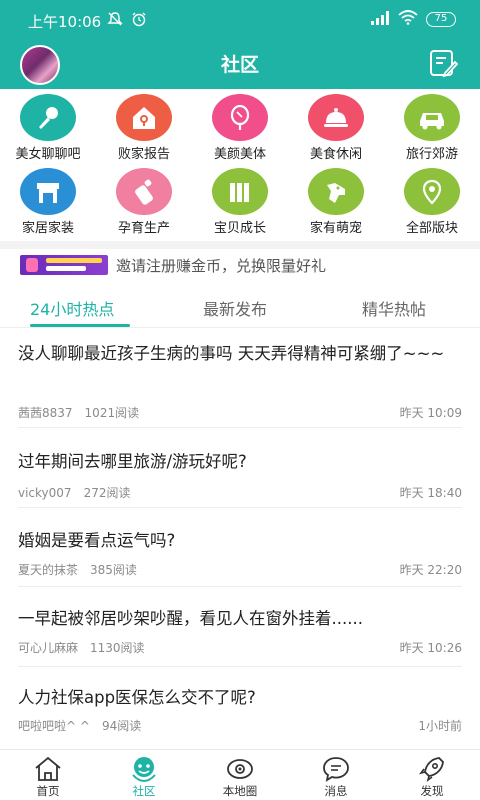  I want to click on post-meta: vicky007 272阅读, so click(74, 492).